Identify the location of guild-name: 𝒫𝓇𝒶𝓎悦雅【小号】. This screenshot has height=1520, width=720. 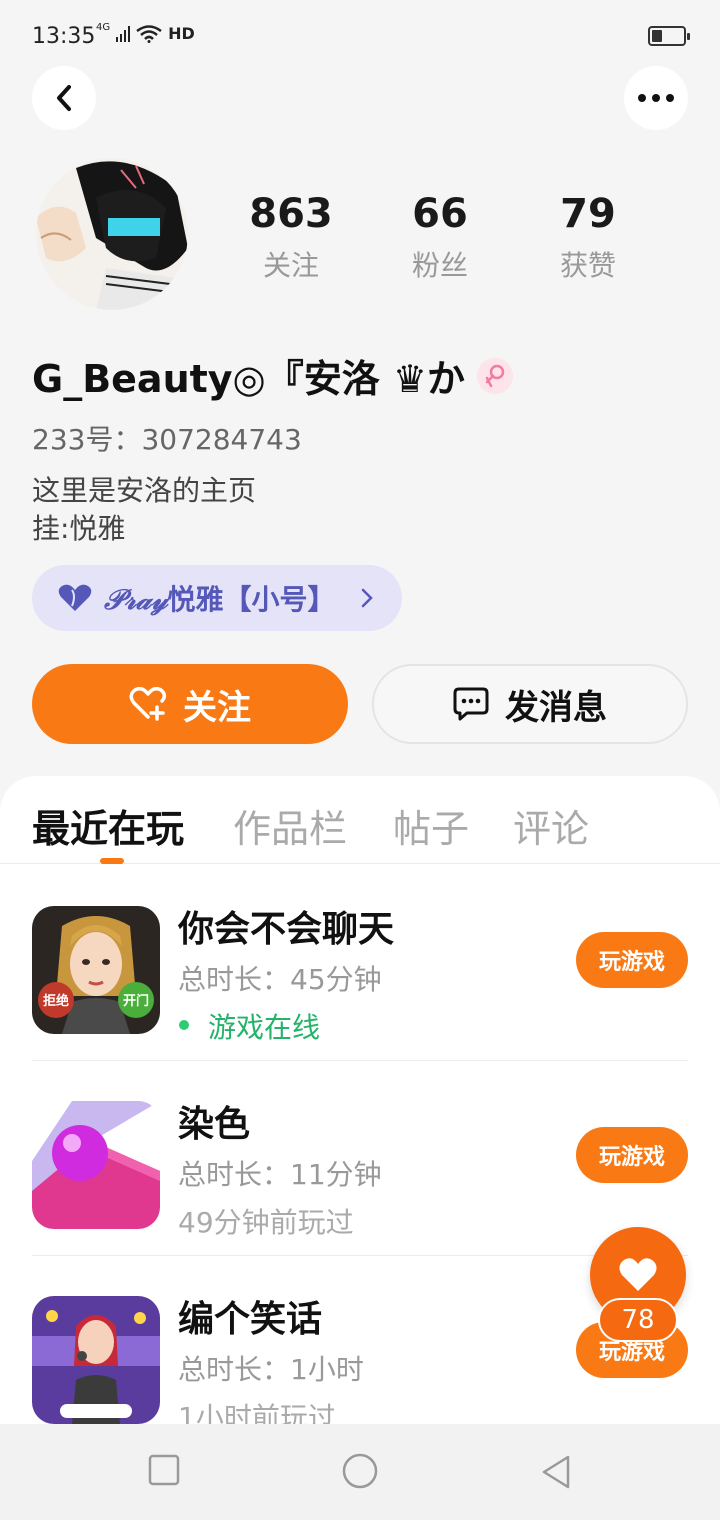
(220, 598).